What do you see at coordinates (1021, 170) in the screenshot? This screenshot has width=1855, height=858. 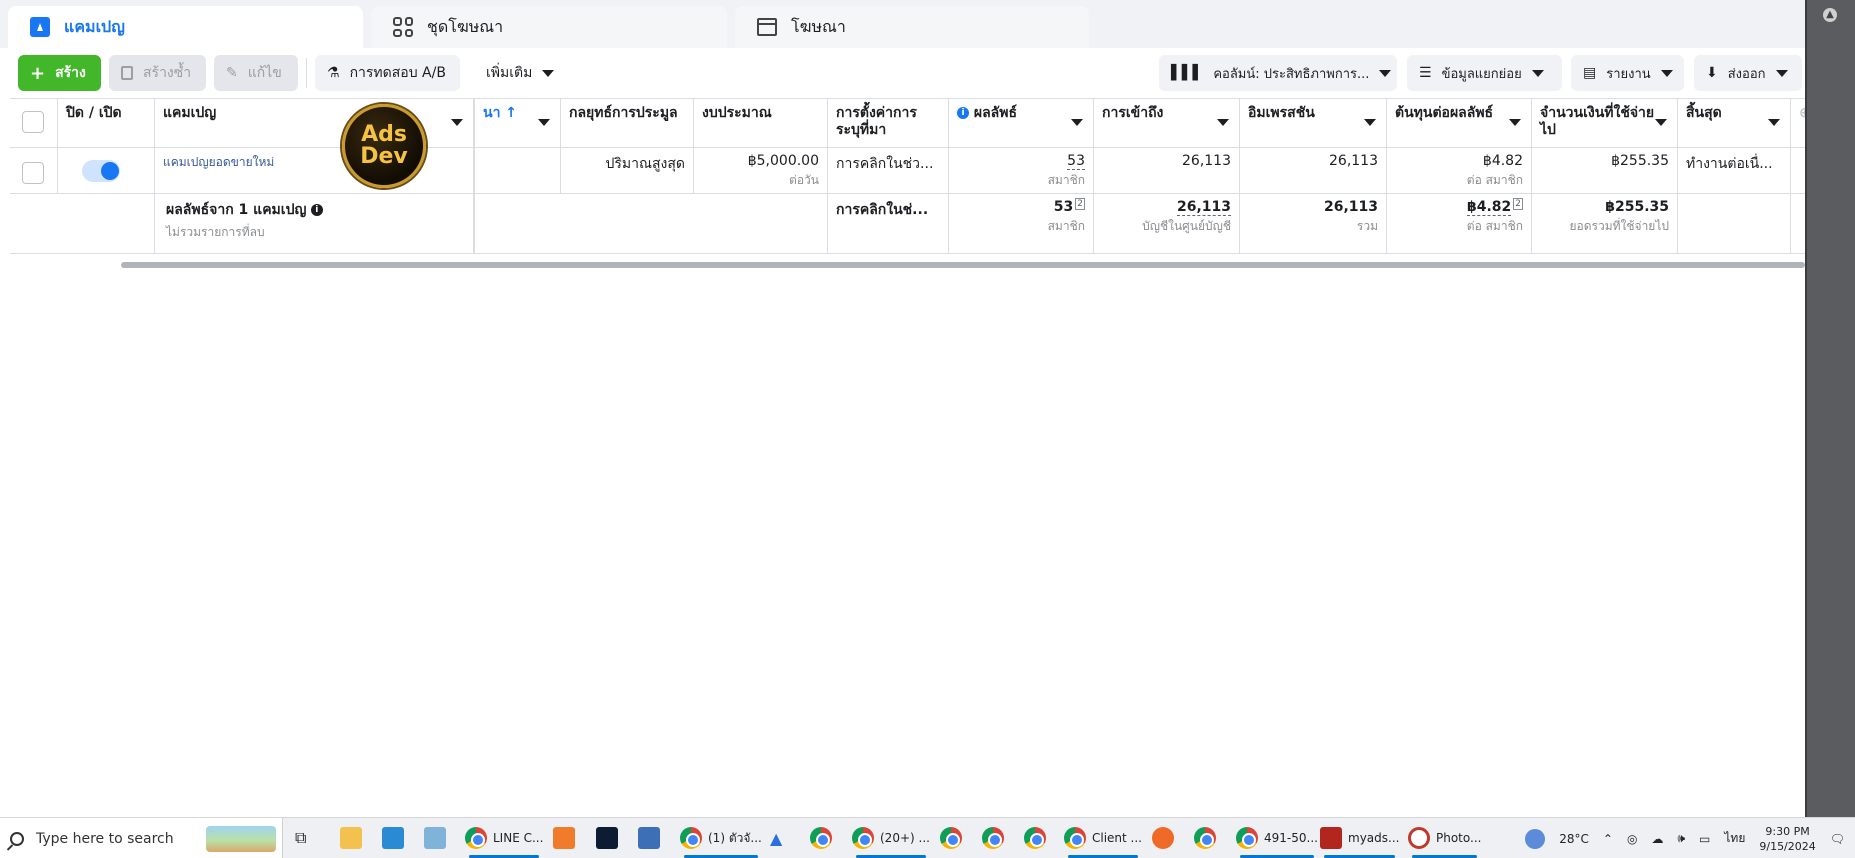 I see `row-results-cell: 53 สมาชิก` at bounding box center [1021, 170].